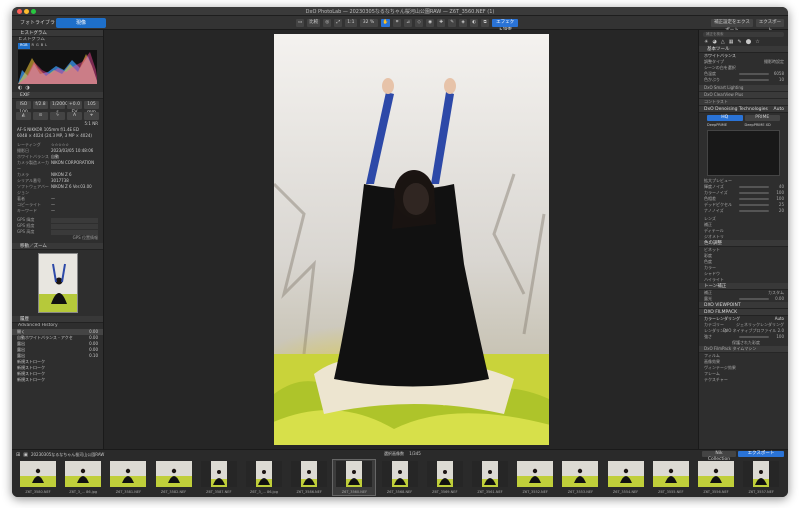 This screenshot has height=508, width=800. I want to click on filmstrip-thumbnail: Z6T_3556.NEF, so click(716, 478).